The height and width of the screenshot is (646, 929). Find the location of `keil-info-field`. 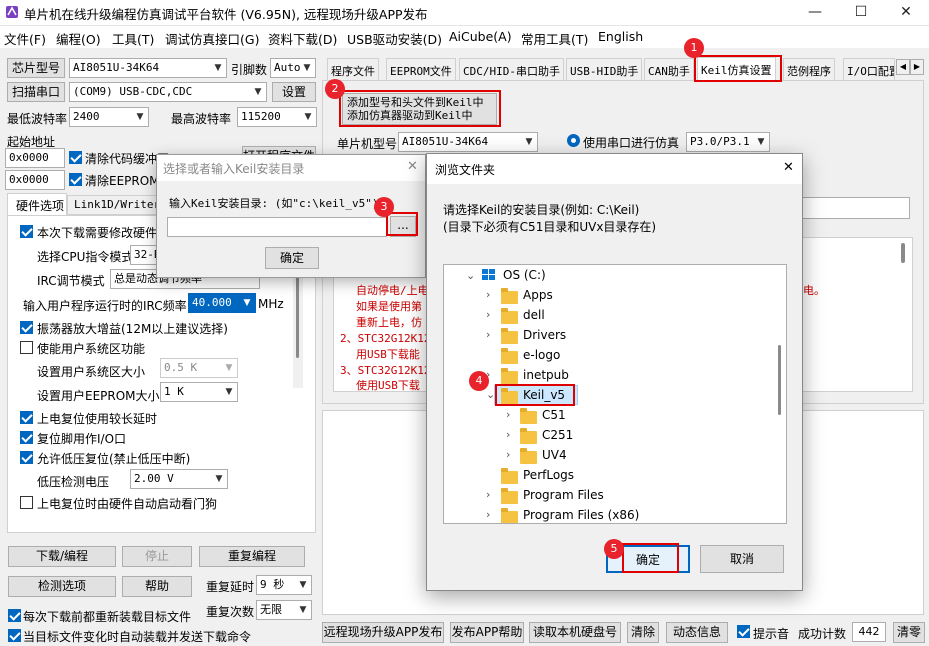

keil-info-field is located at coordinates (855, 208).